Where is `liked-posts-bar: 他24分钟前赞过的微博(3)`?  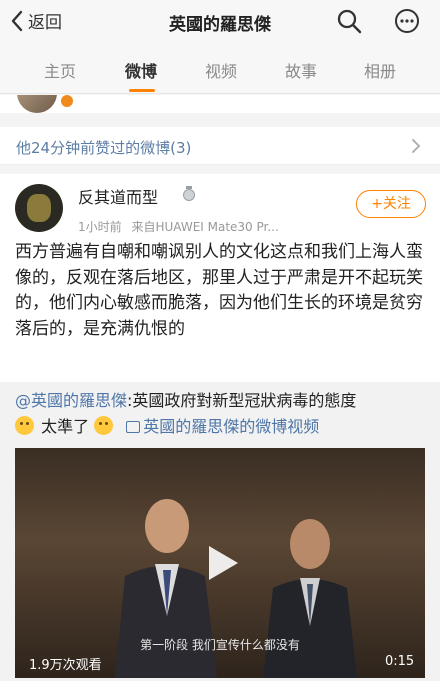
liked-posts-bar: 他24分钟前赞过的微博(3) is located at coordinates (220, 146).